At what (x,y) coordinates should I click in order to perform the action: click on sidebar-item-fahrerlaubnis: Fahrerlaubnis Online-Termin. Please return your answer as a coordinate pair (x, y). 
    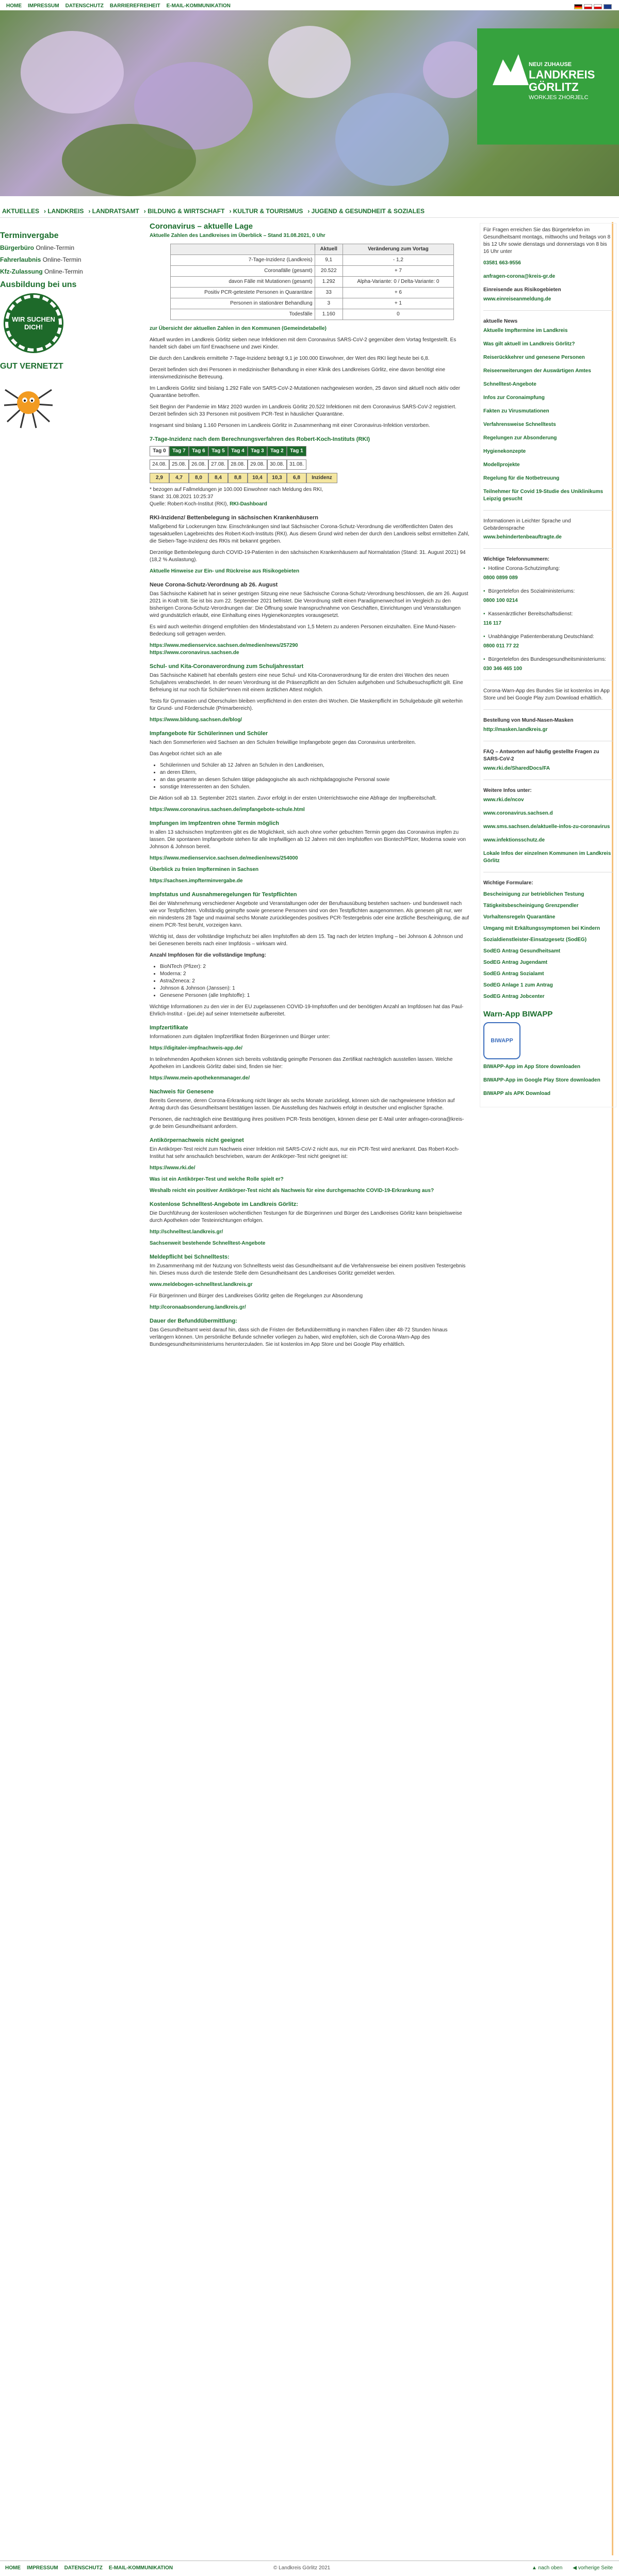
    Looking at the image, I should click on (68, 260).